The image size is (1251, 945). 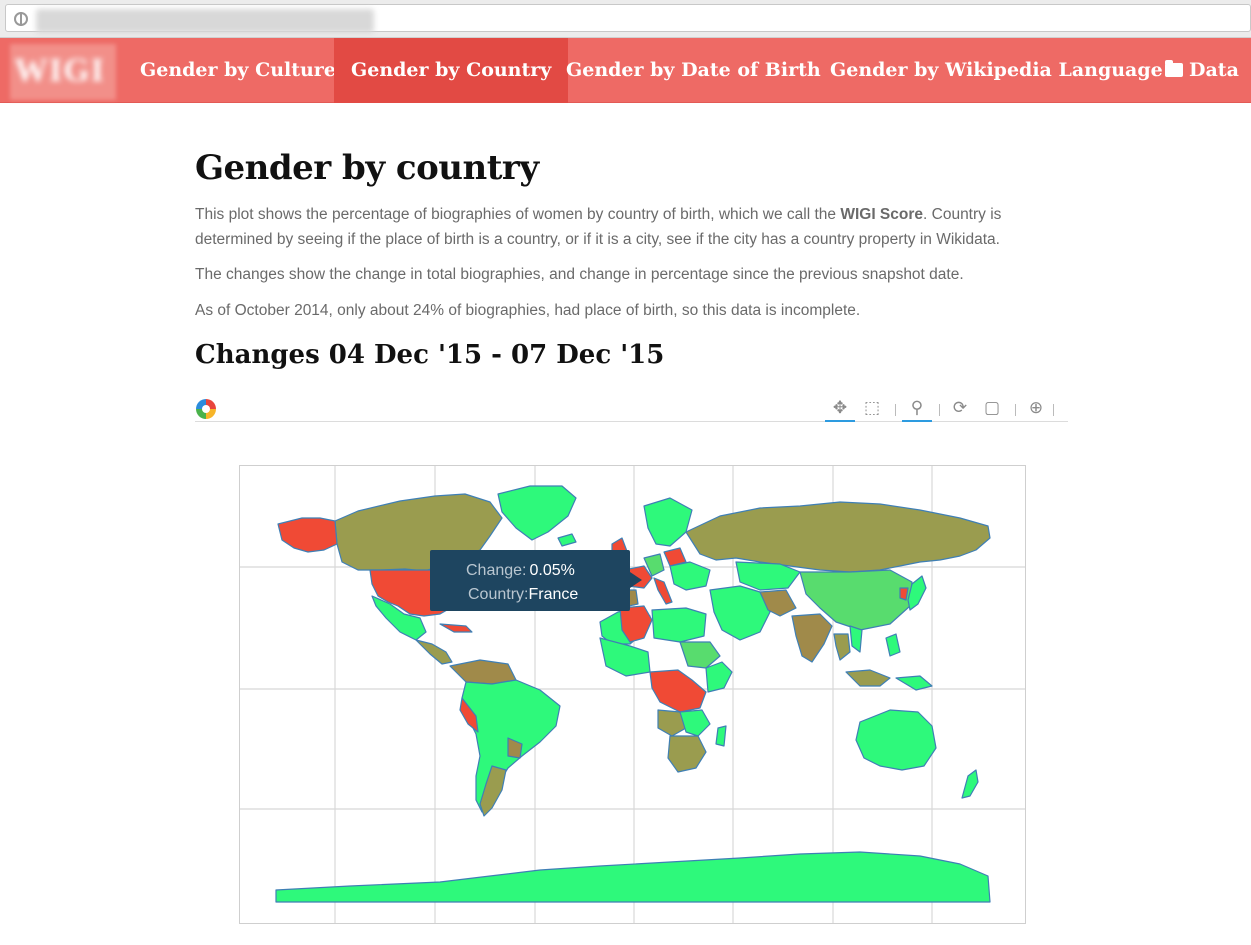 I want to click on country-iceland, so click(x=567, y=540).